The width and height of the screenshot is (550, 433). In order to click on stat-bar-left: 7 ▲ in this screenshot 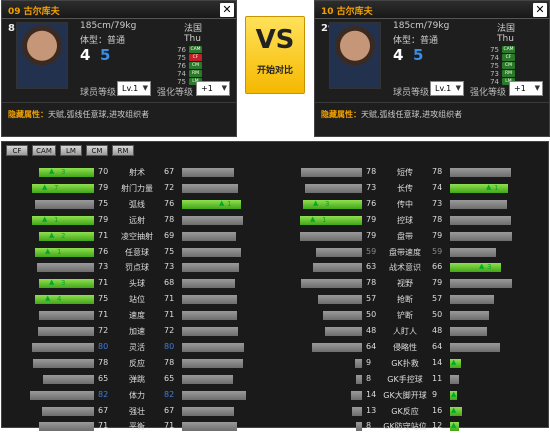, I will do `click(63, 188)`.